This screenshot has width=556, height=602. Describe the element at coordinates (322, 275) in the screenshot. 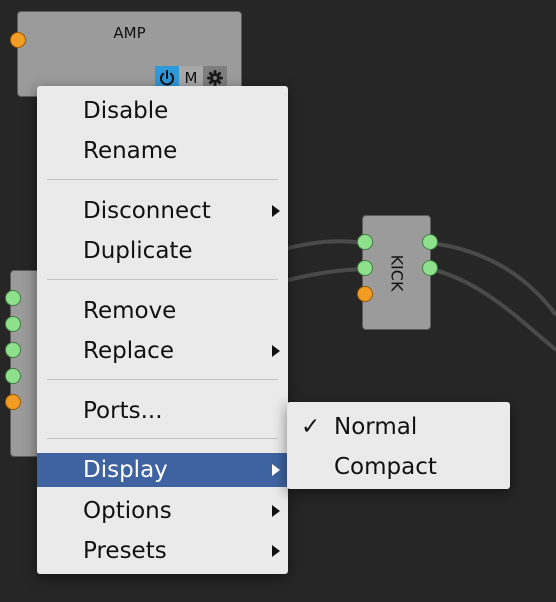

I see `wire-to-kick-bottom` at that location.